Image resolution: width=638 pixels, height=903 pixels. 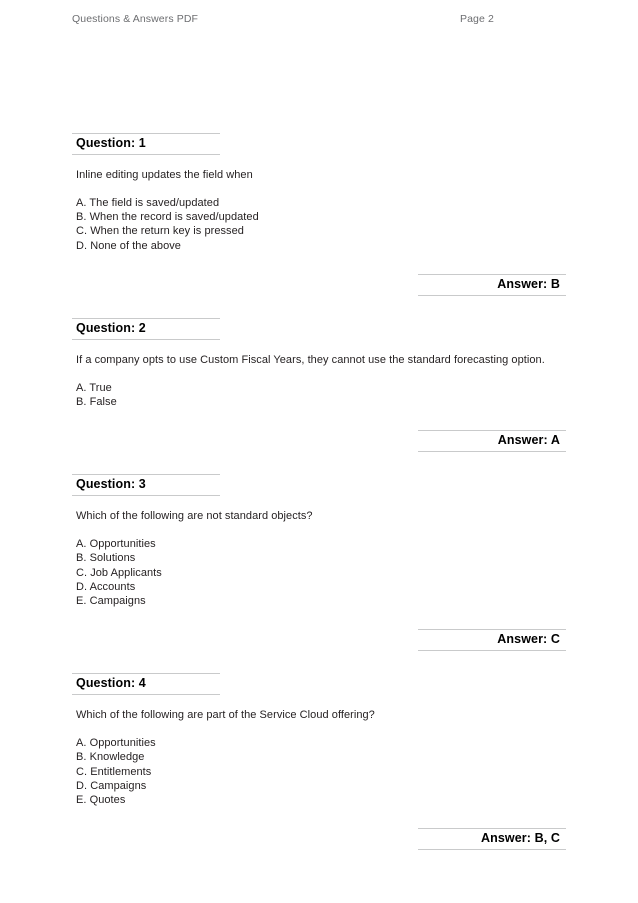 What do you see at coordinates (319, 395) in the screenshot?
I see `option-list-2: A. True B. False` at bounding box center [319, 395].